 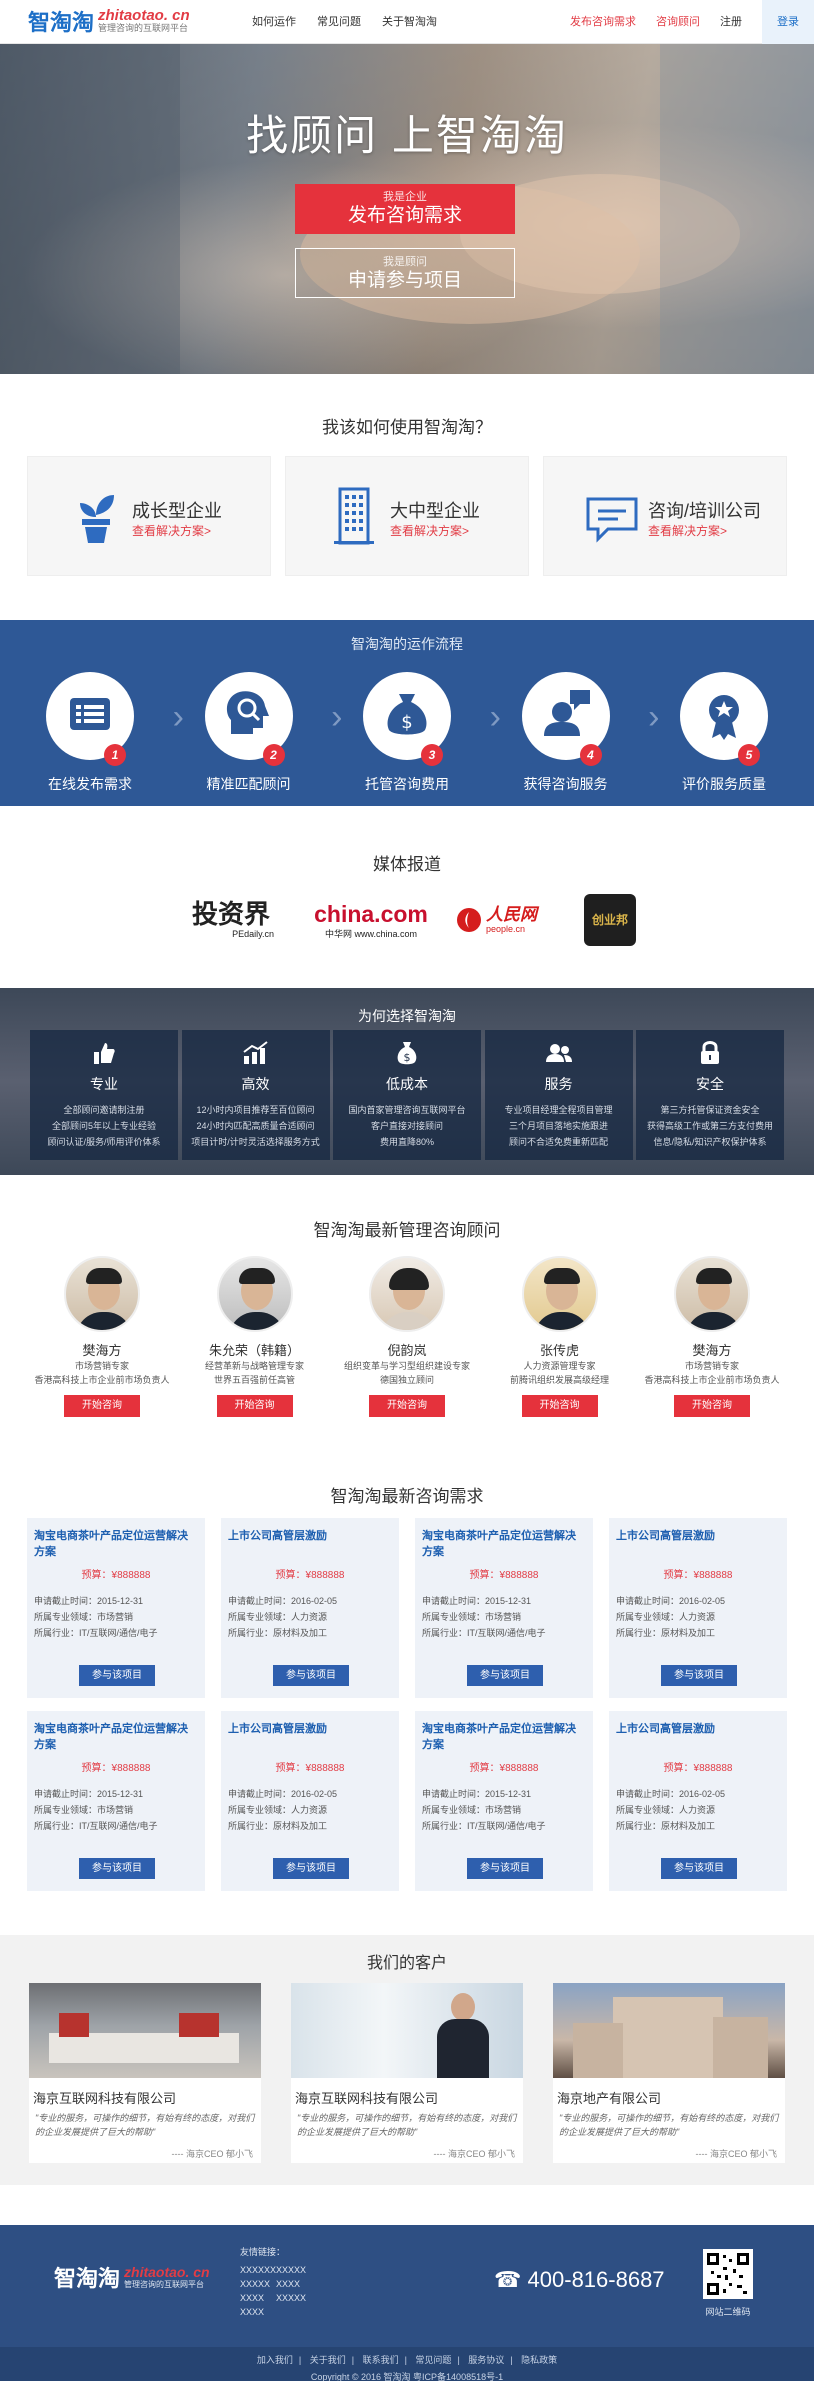 I want to click on post-demand-button: 我是企业 发布咨询需求, so click(x=405, y=209).